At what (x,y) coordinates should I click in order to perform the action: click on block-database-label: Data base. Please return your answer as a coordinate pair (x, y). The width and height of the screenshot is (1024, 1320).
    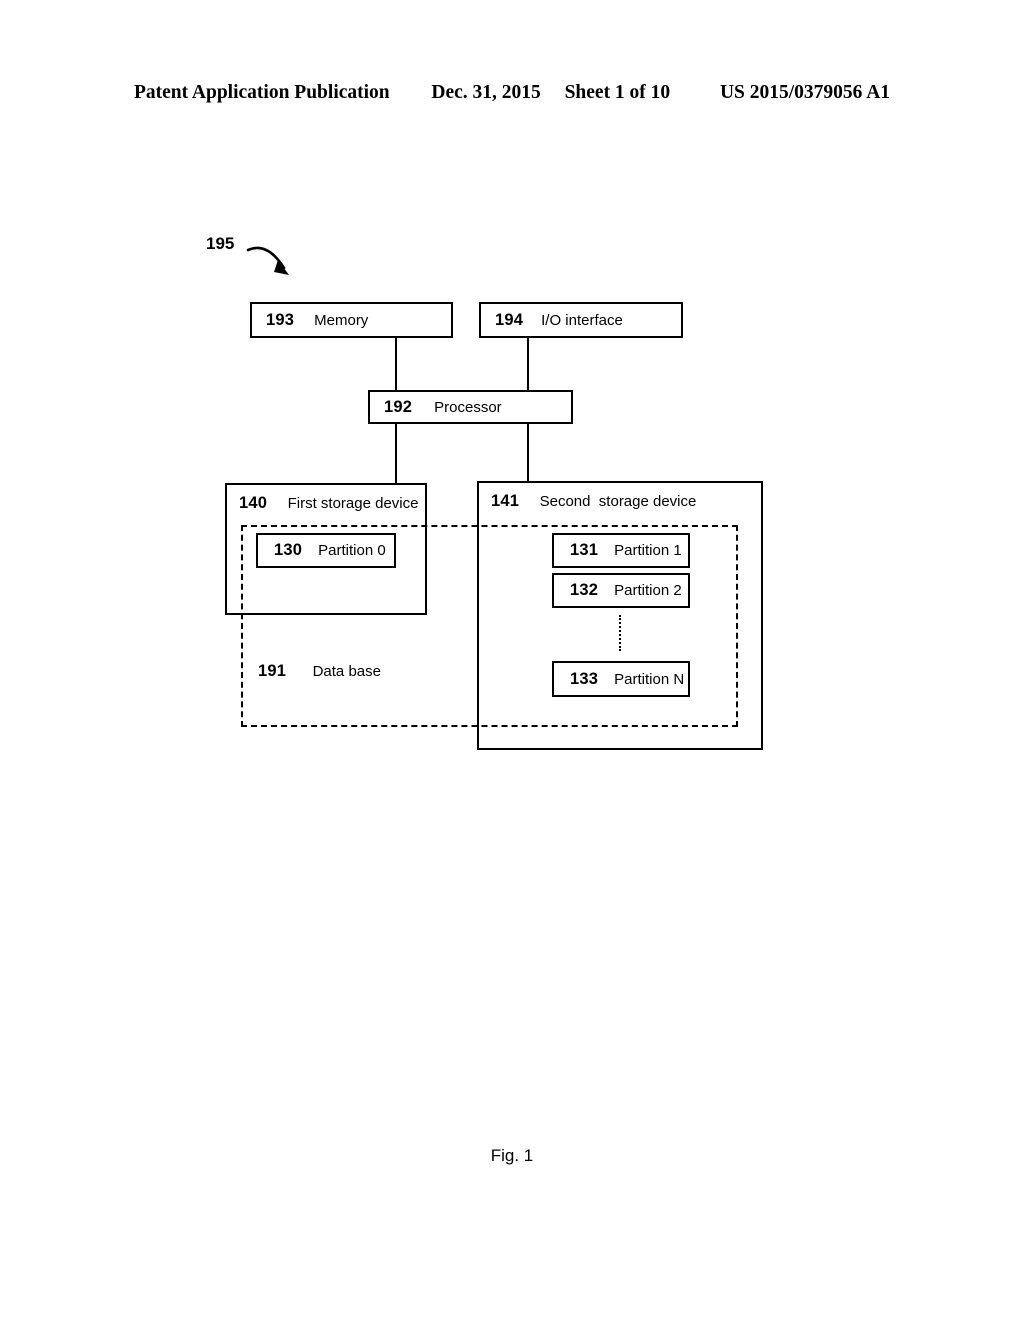
    Looking at the image, I should click on (346, 671).